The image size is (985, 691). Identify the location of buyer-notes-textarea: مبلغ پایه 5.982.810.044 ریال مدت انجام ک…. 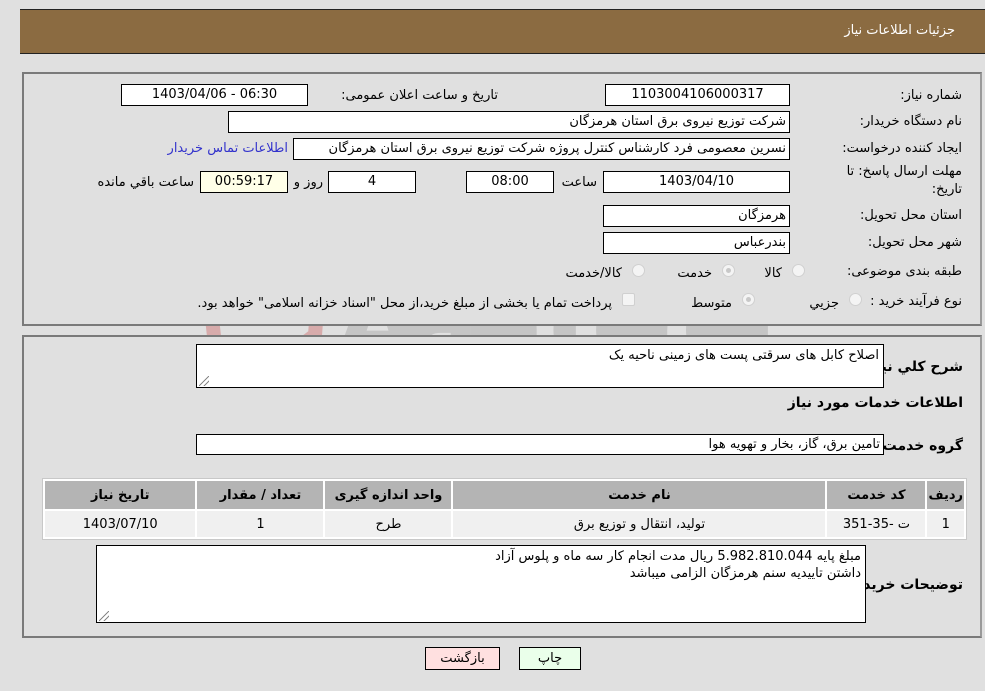
(481, 584).